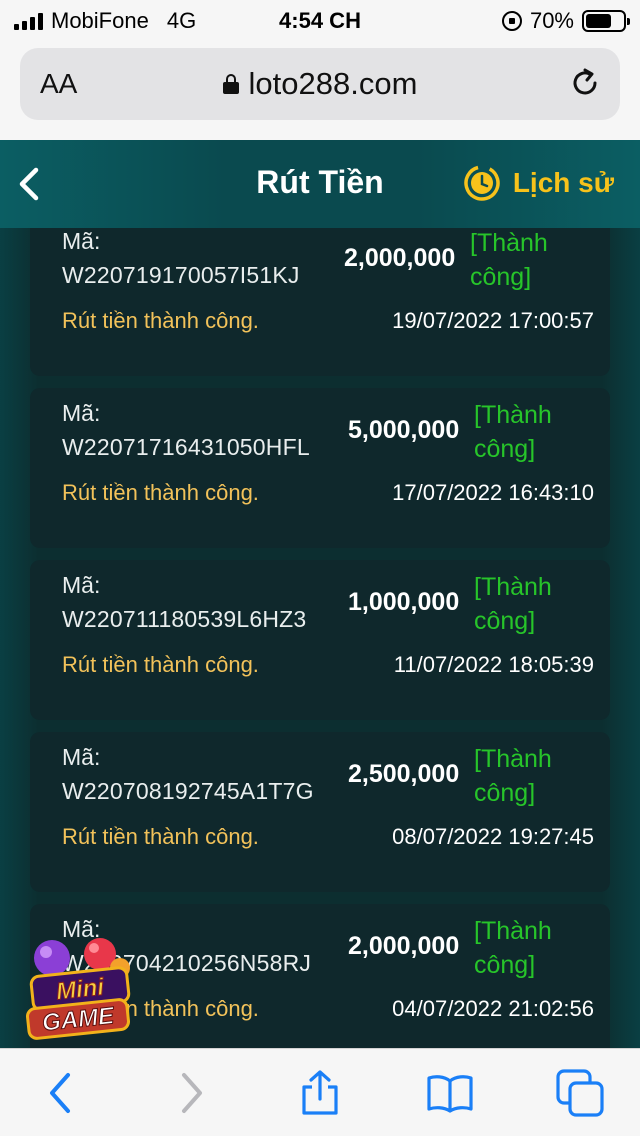 This screenshot has width=640, height=1136. I want to click on timestamp: 19/07/2022 17:00:57, so click(493, 320).